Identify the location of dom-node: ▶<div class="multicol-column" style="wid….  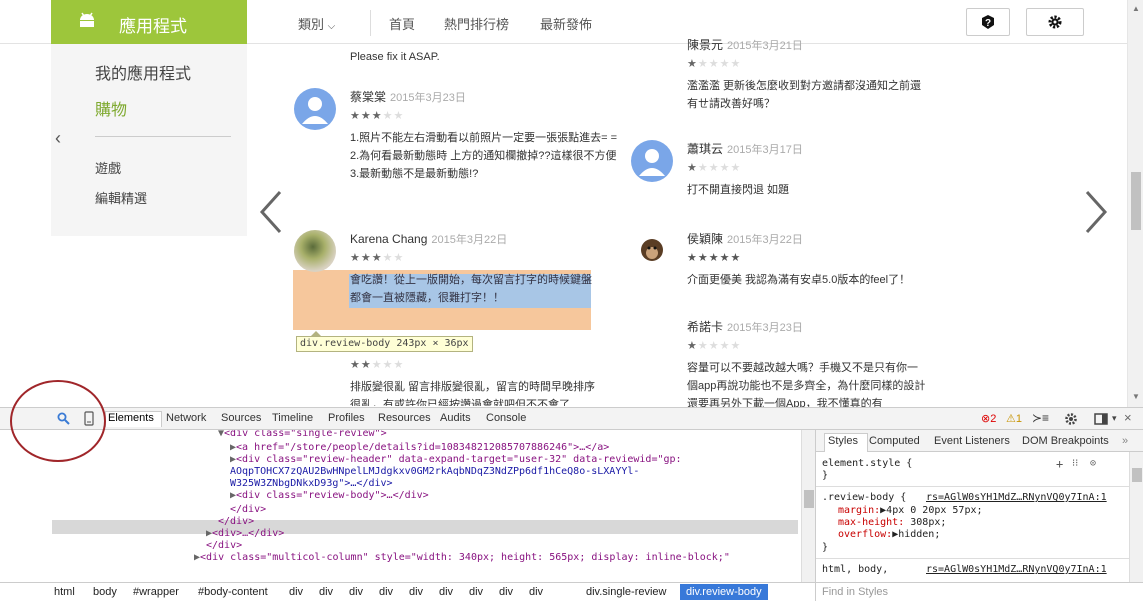
(462, 558).